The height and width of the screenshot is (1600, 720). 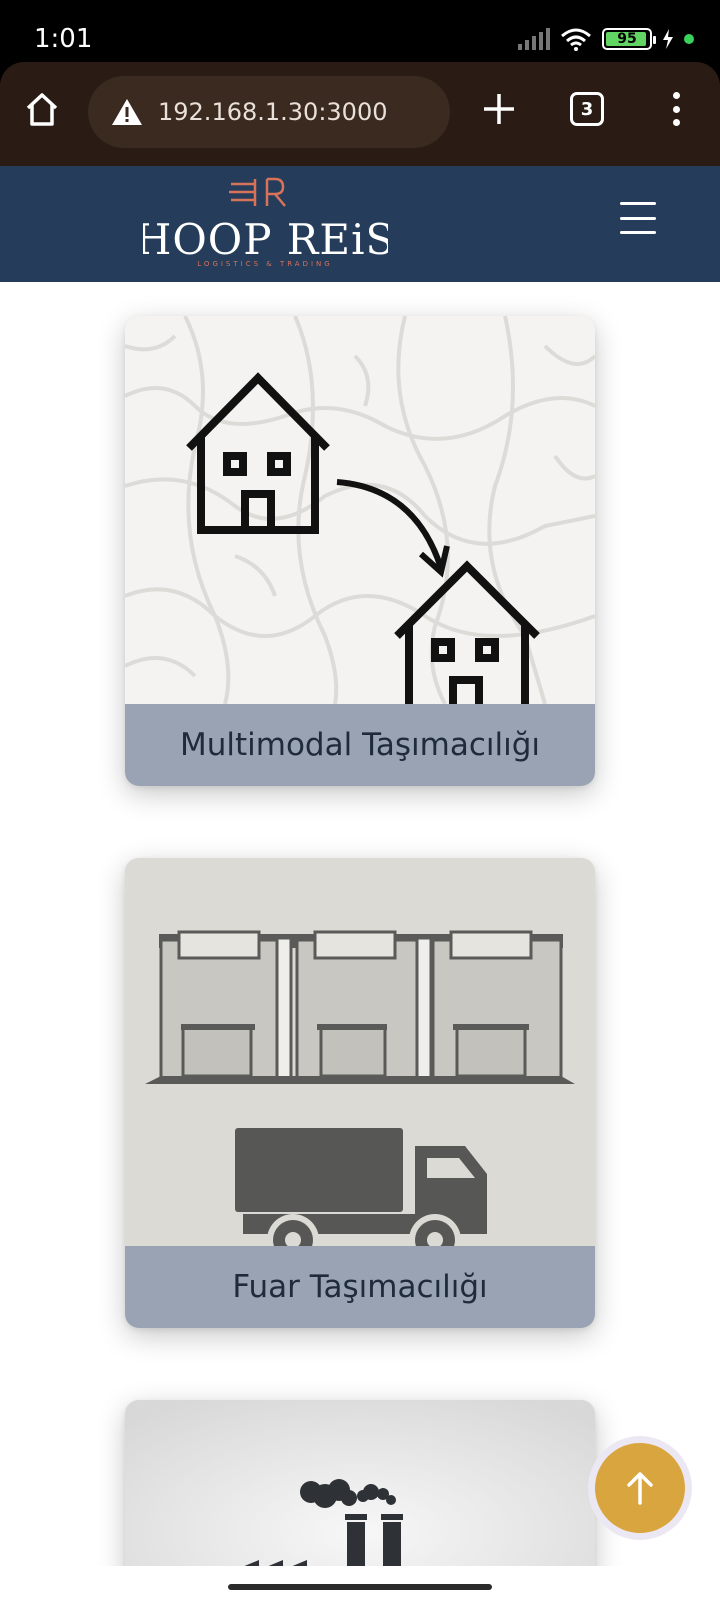 I want to click on warning-icon, so click(x=127, y=112).